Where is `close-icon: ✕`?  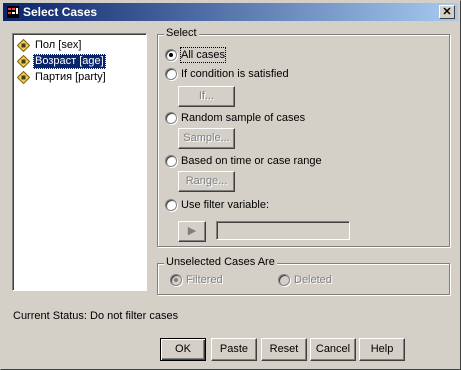
close-icon: ✕ is located at coordinates (447, 12).